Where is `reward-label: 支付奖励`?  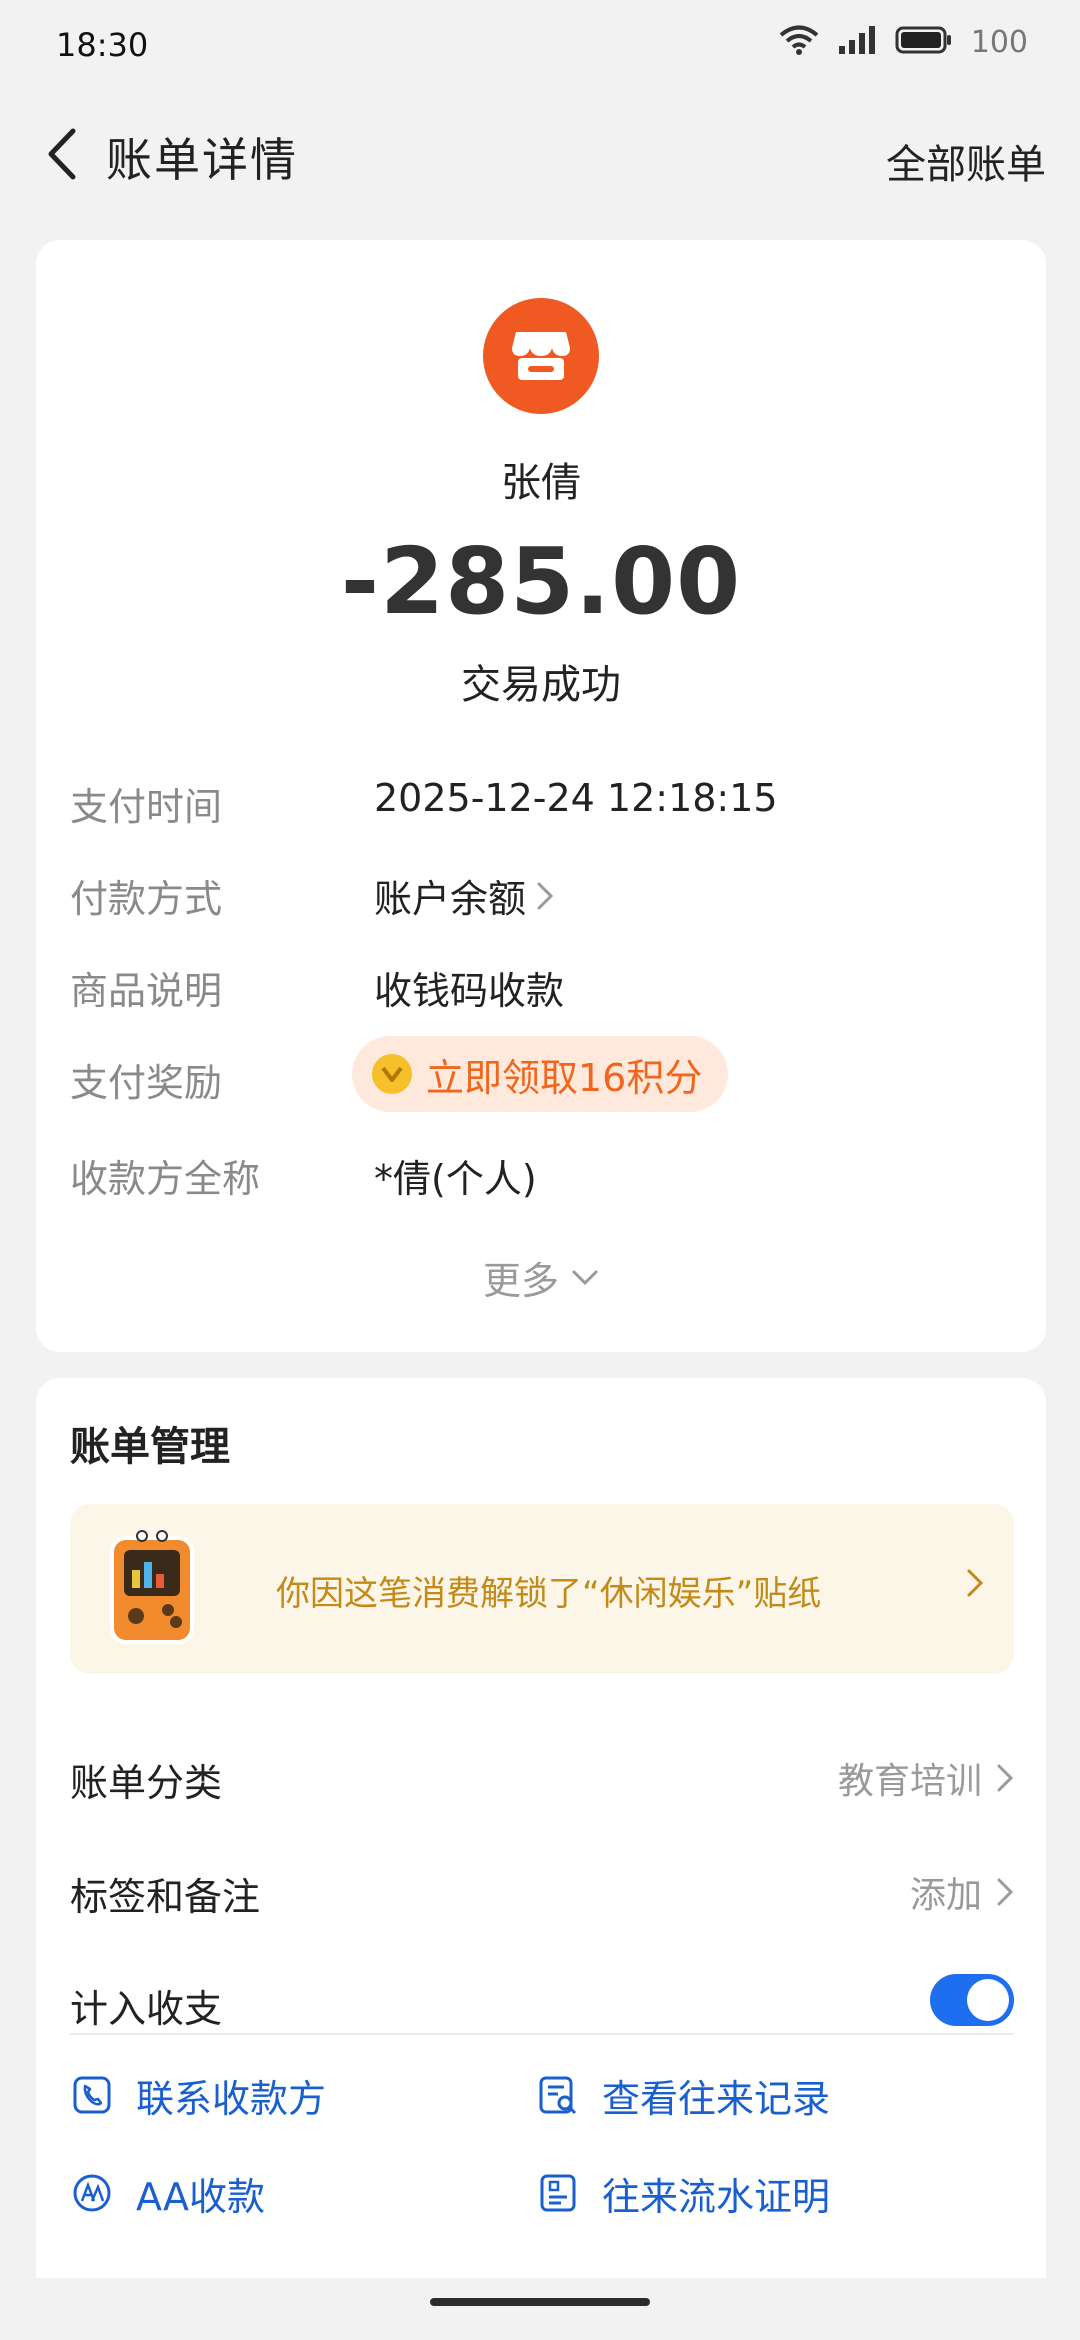 reward-label: 支付奖励 is located at coordinates (146, 1083).